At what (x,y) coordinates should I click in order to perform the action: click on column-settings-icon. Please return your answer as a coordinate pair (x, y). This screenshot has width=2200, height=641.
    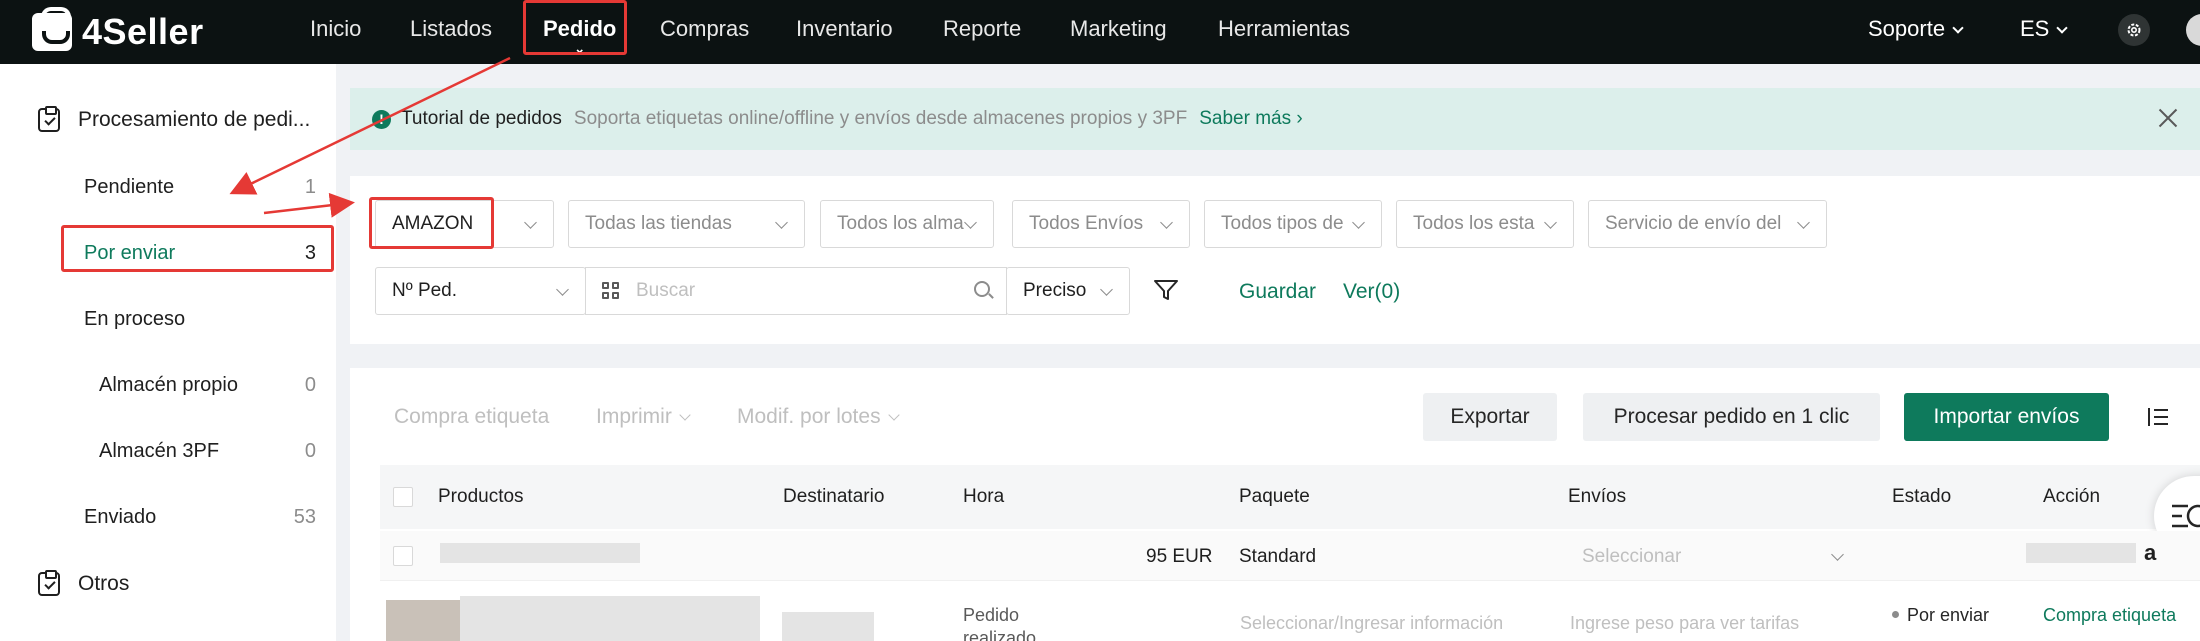
    Looking at the image, I should click on (2158, 417).